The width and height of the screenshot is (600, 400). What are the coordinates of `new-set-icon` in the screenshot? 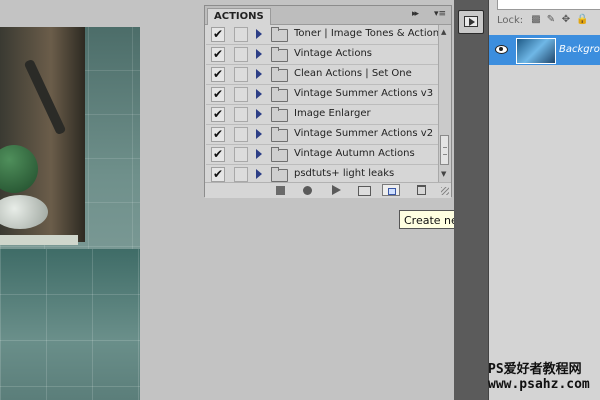 It's located at (364, 191).